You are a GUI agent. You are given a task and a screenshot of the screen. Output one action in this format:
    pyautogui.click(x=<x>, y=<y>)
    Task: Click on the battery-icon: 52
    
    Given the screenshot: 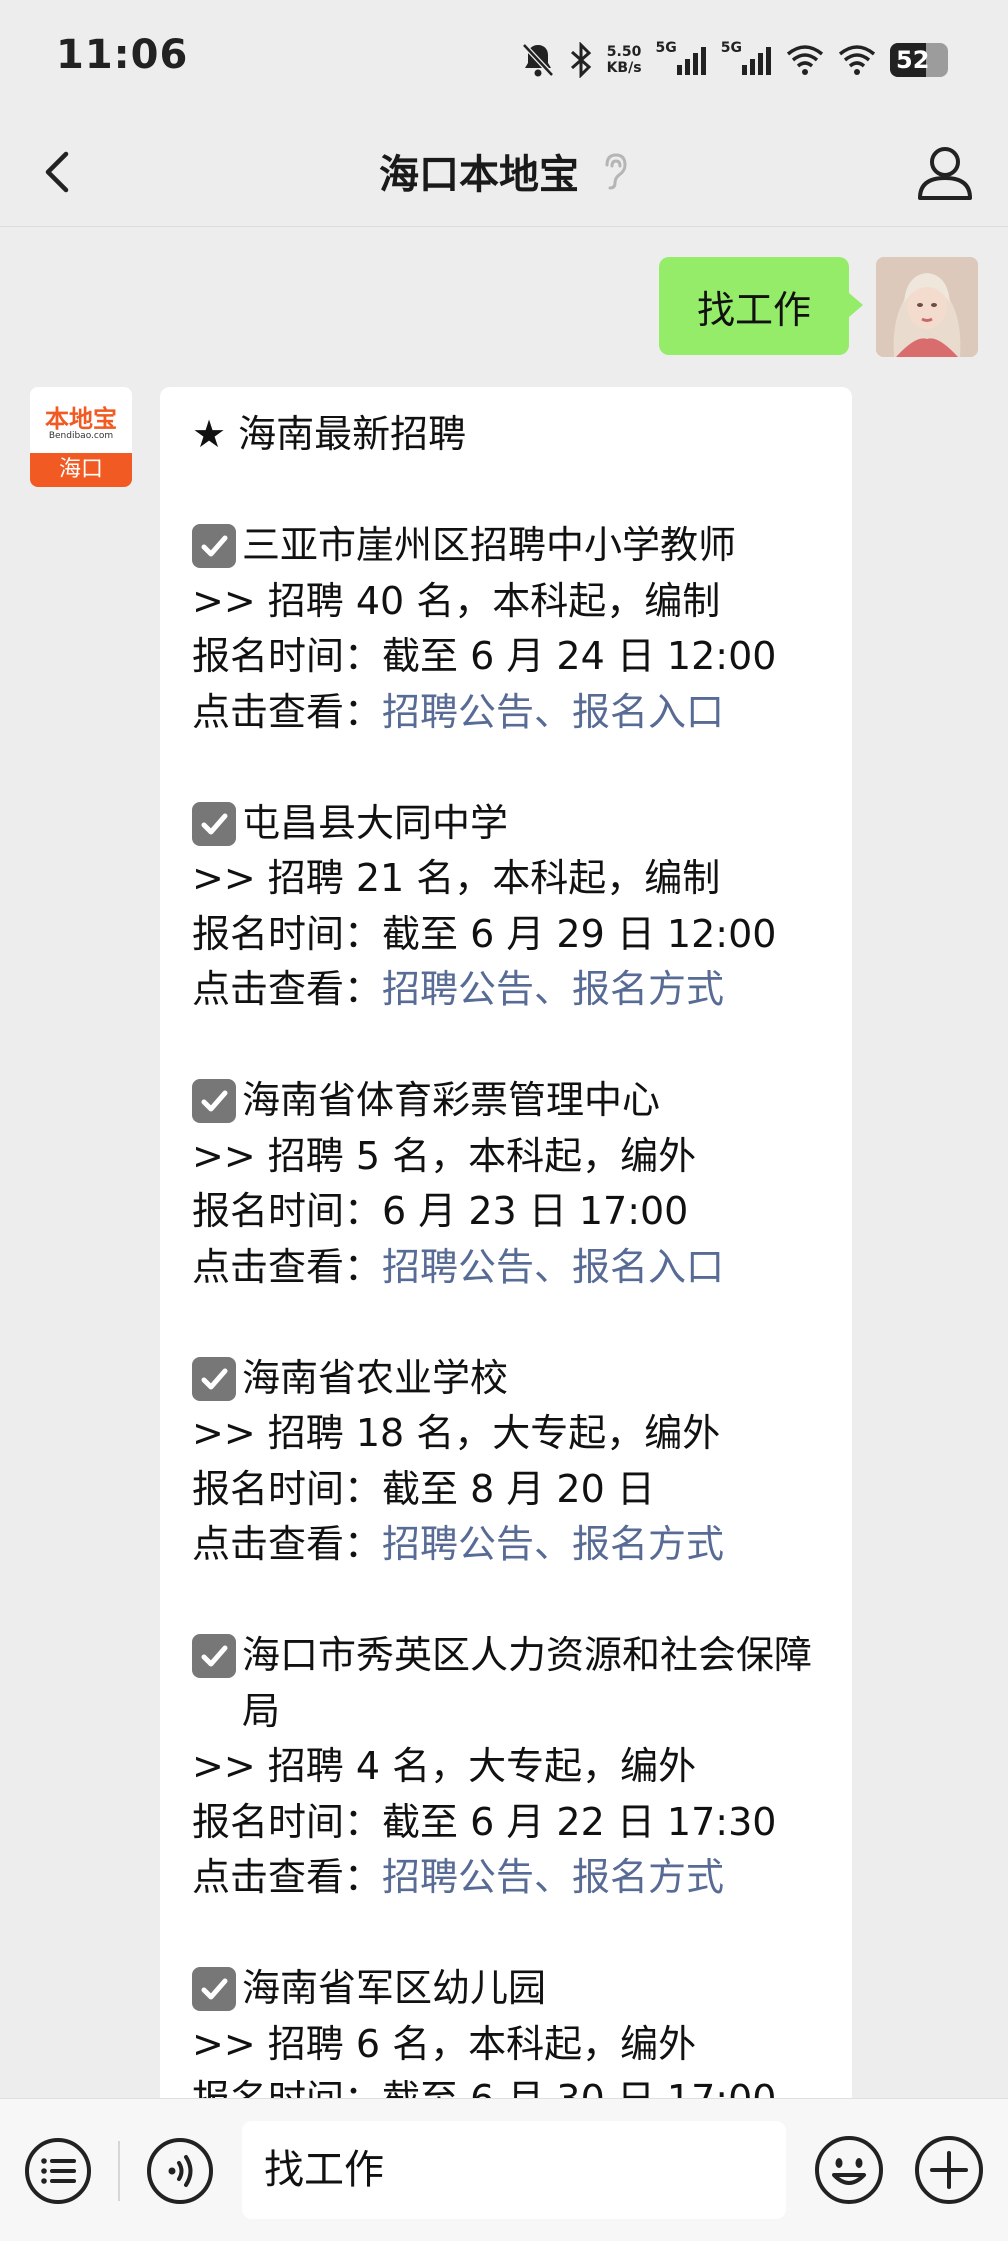 What is the action you would take?
    pyautogui.click(x=919, y=60)
    